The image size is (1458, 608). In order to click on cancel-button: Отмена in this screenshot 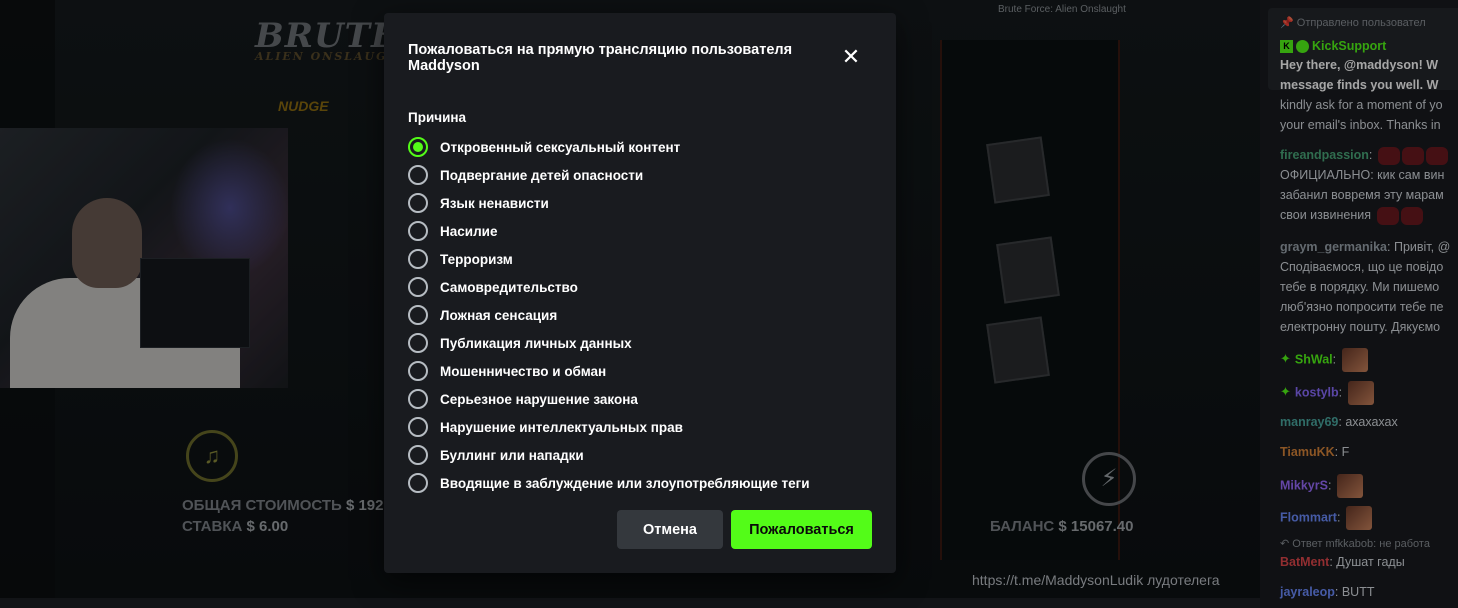, I will do `click(670, 529)`.